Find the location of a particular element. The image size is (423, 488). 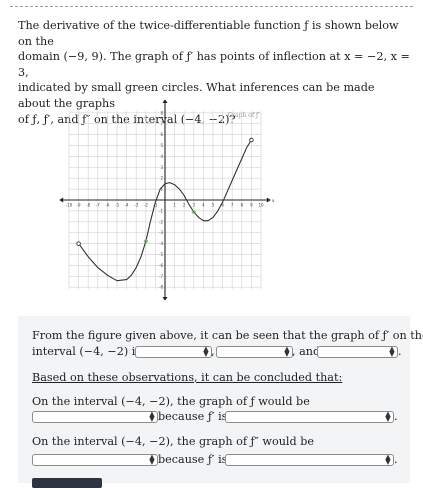

x-tick-label: -9 is located at coordinates (79, 205).